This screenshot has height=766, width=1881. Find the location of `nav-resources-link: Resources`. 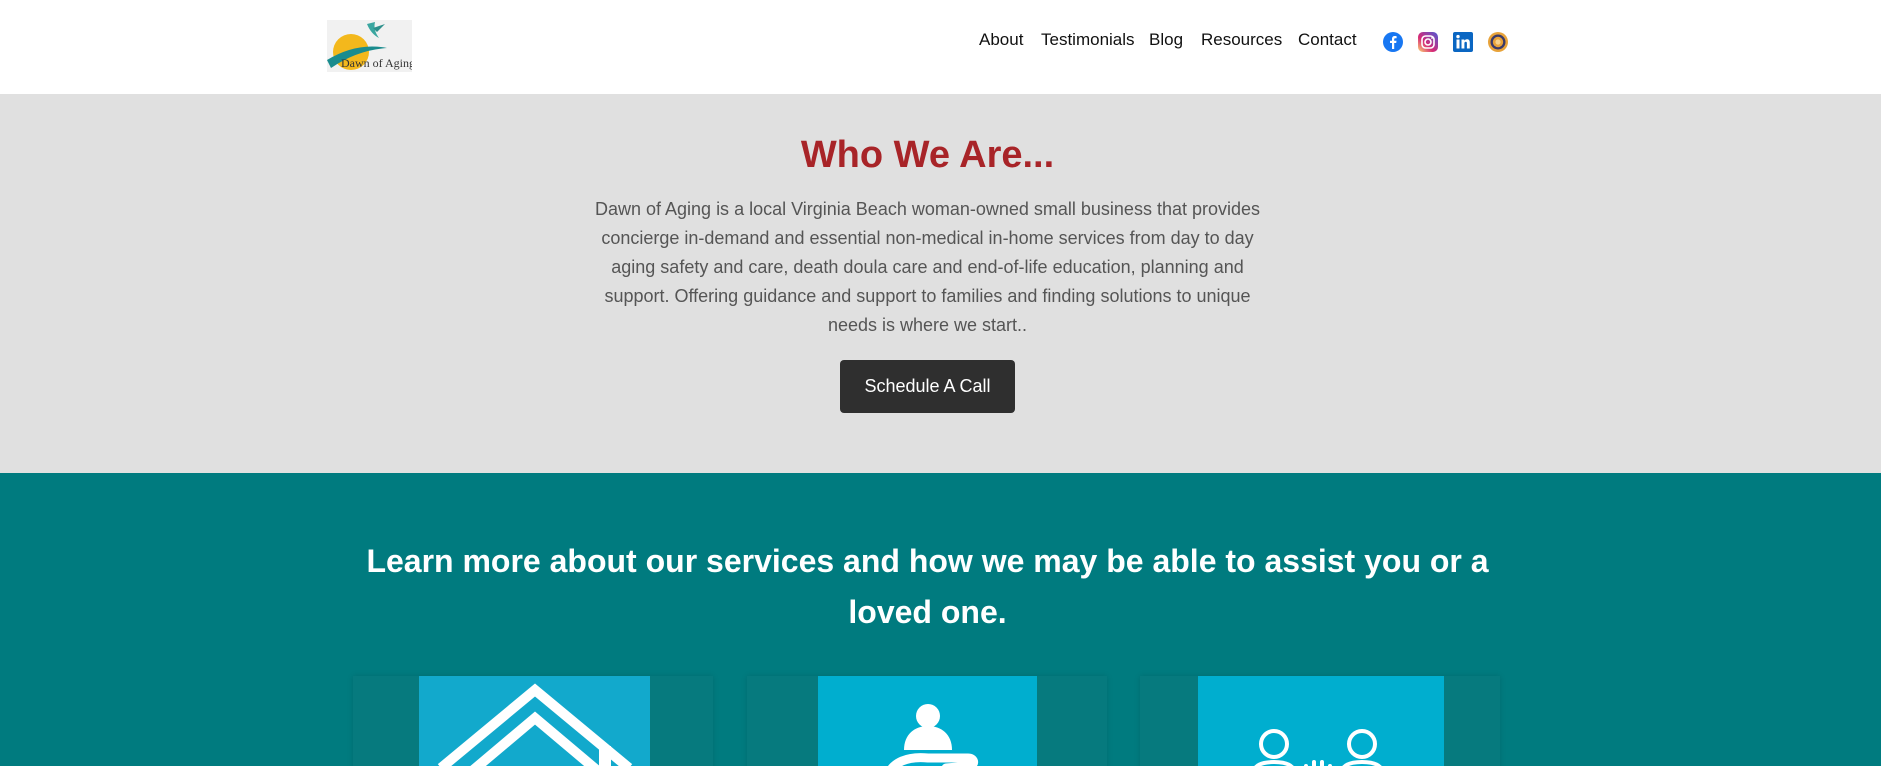

nav-resources-link: Resources is located at coordinates (1241, 40).